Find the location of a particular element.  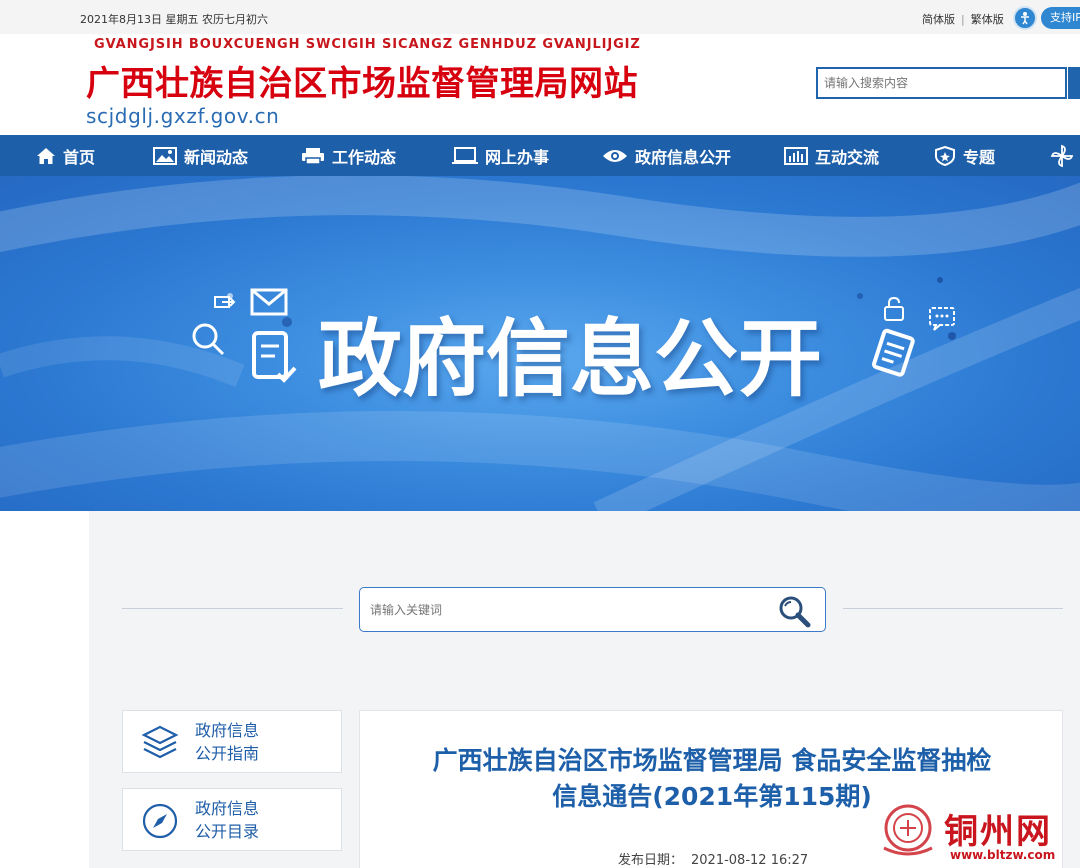

publish-date: 发布日期： 2021-08-12 16:27 is located at coordinates (713, 858).